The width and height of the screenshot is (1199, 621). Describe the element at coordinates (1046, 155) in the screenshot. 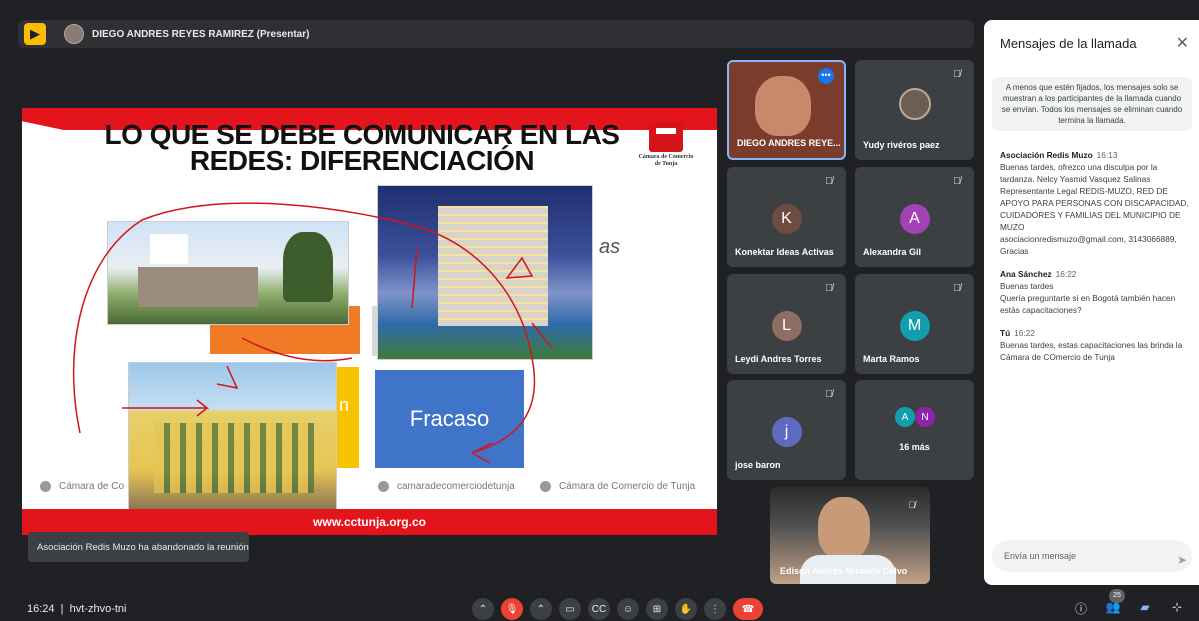

I see `message-author: Asociación Redis Muzo` at that location.